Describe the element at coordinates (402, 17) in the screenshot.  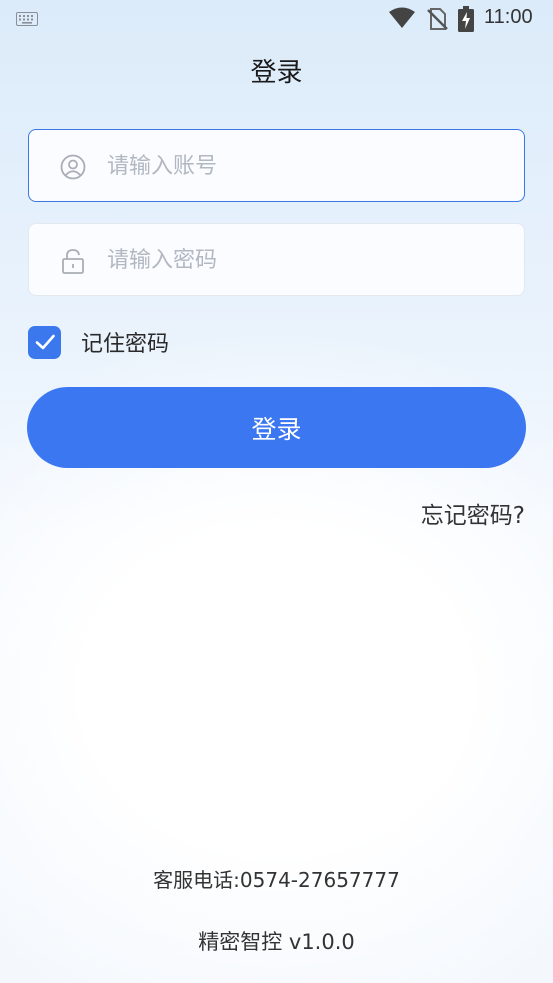
I see `wifi-icon` at that location.